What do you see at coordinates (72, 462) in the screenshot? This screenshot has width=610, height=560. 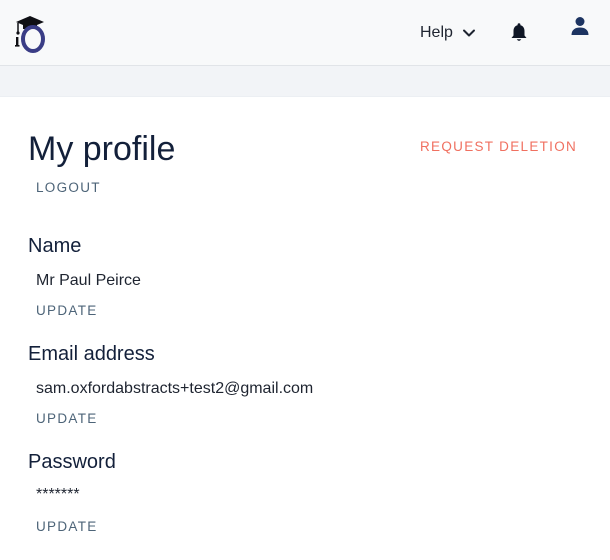 I see `password-label: Password` at bounding box center [72, 462].